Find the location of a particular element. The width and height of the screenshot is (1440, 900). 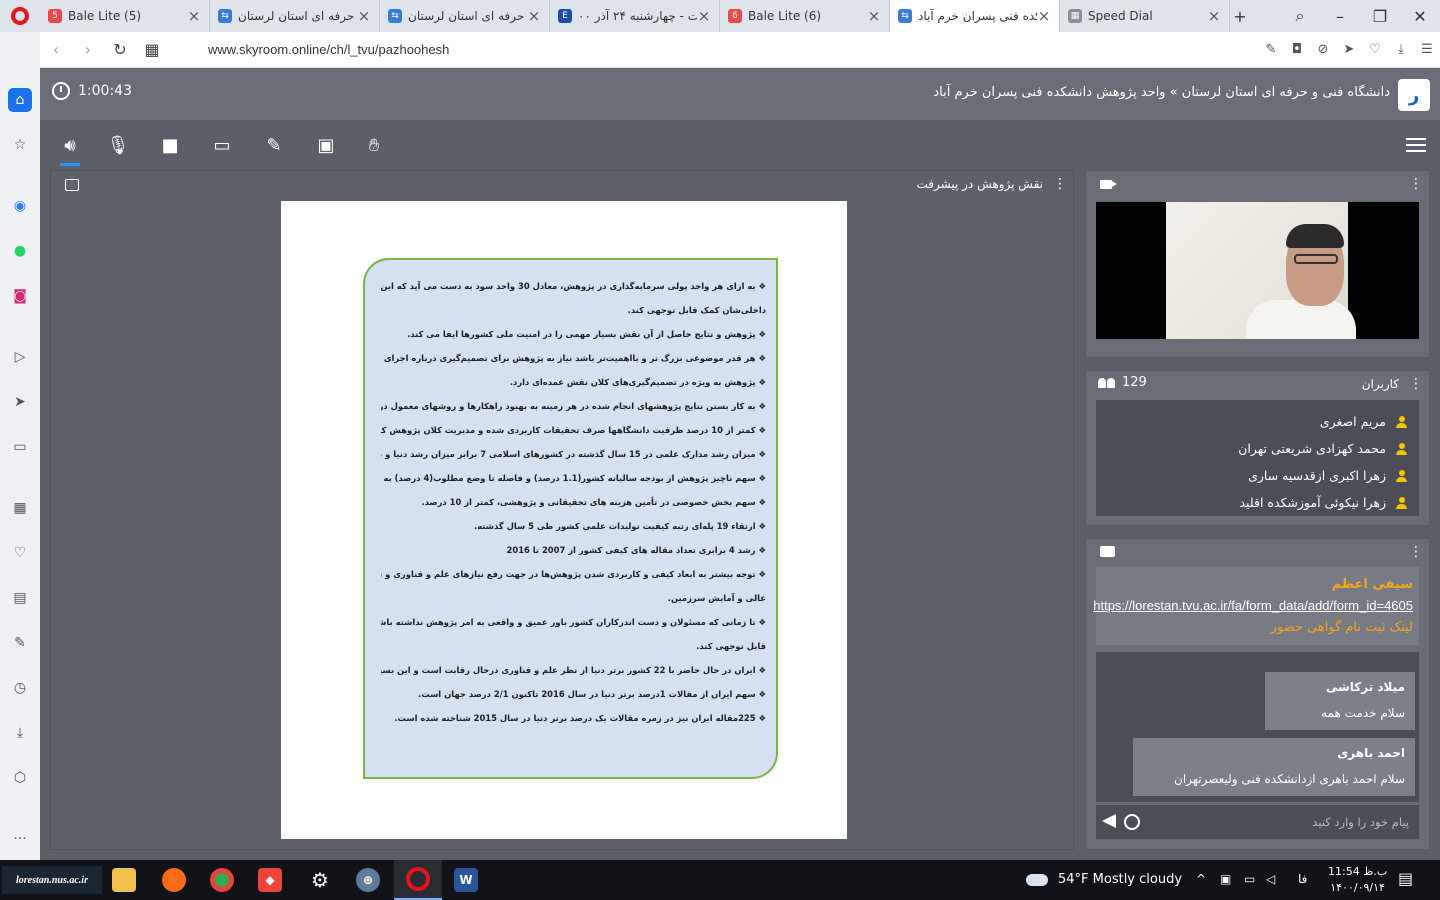

history-icon: ◷ is located at coordinates (20, 688).